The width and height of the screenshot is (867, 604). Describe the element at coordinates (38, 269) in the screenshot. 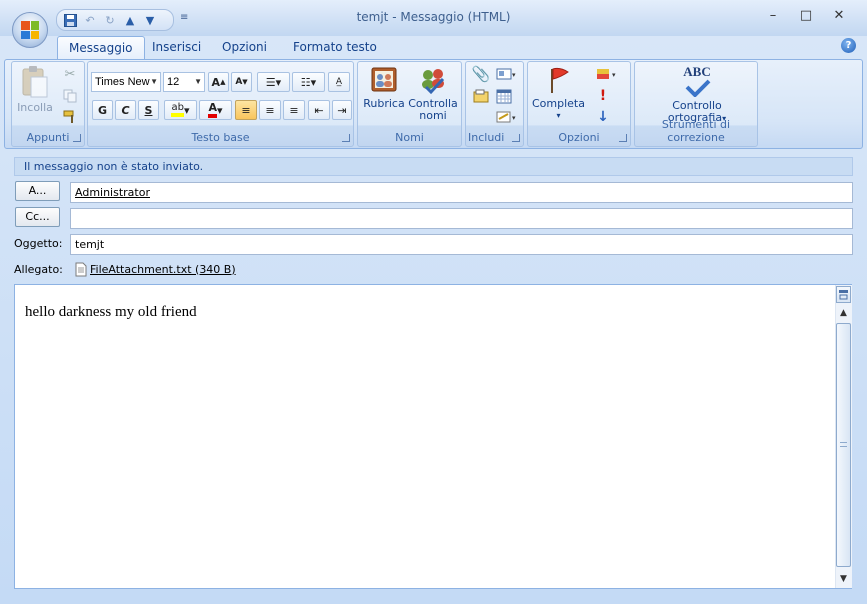

I see `attachment-label: Allegato:` at that location.